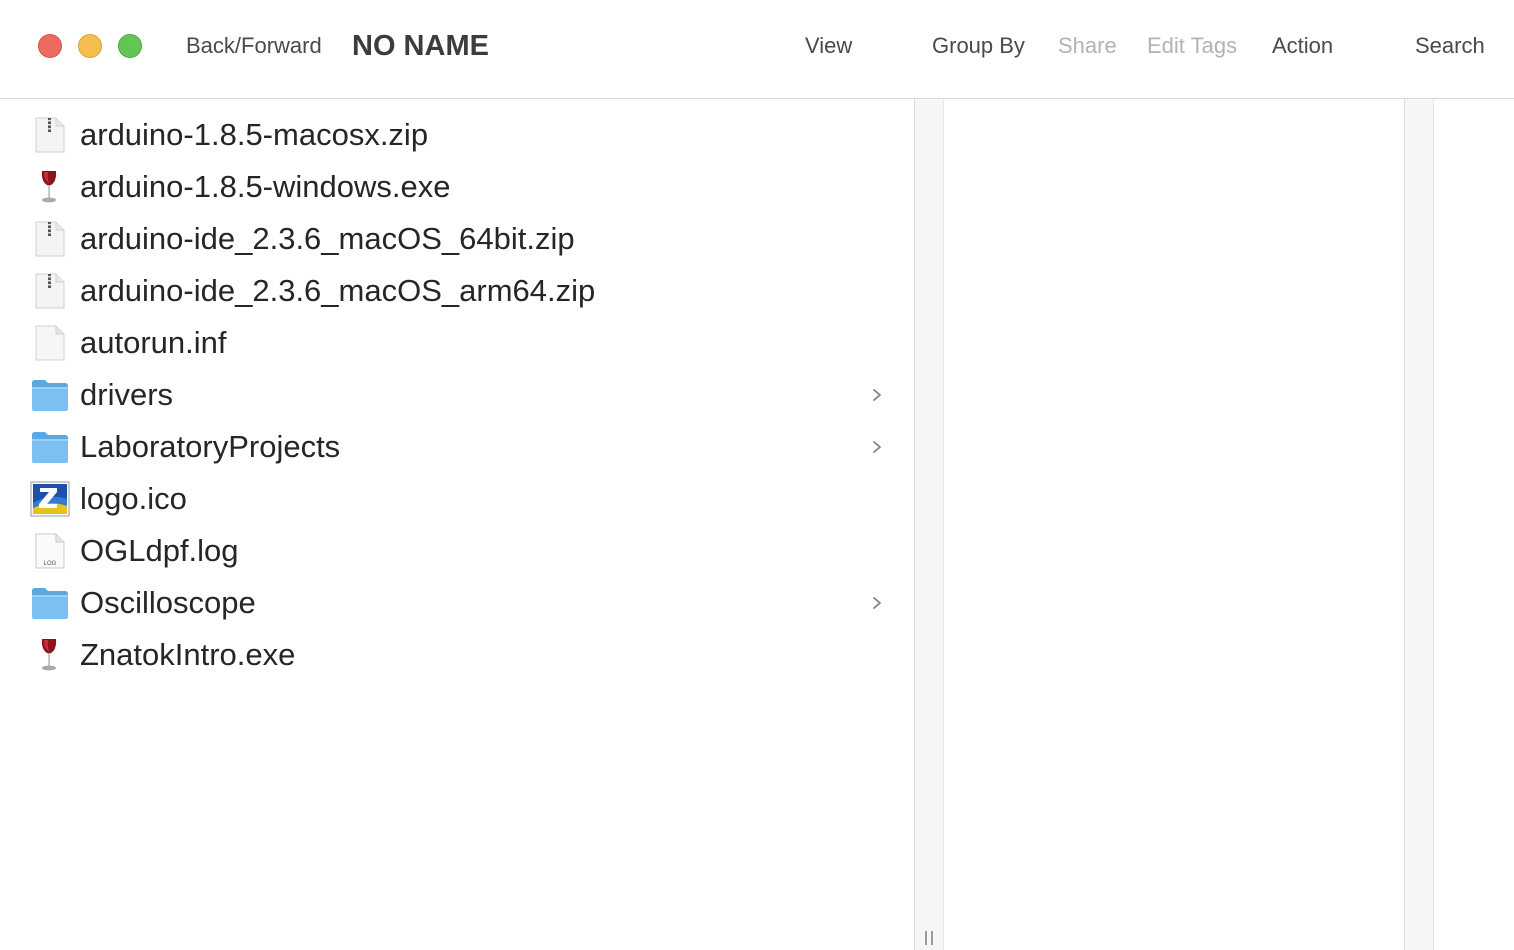 The width and height of the screenshot is (1514, 950). I want to click on file-name: Oscilloscope, so click(168, 602).